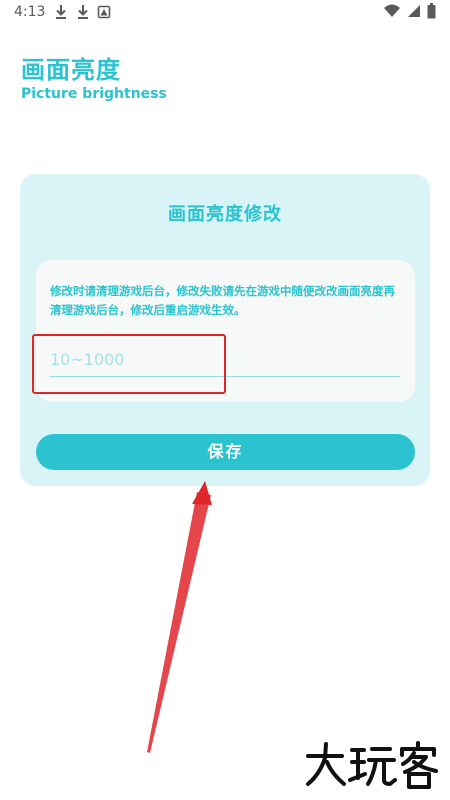 This screenshot has width=450, height=800. Describe the element at coordinates (225, 214) in the screenshot. I see `card-title: 画面亮度修改` at that location.